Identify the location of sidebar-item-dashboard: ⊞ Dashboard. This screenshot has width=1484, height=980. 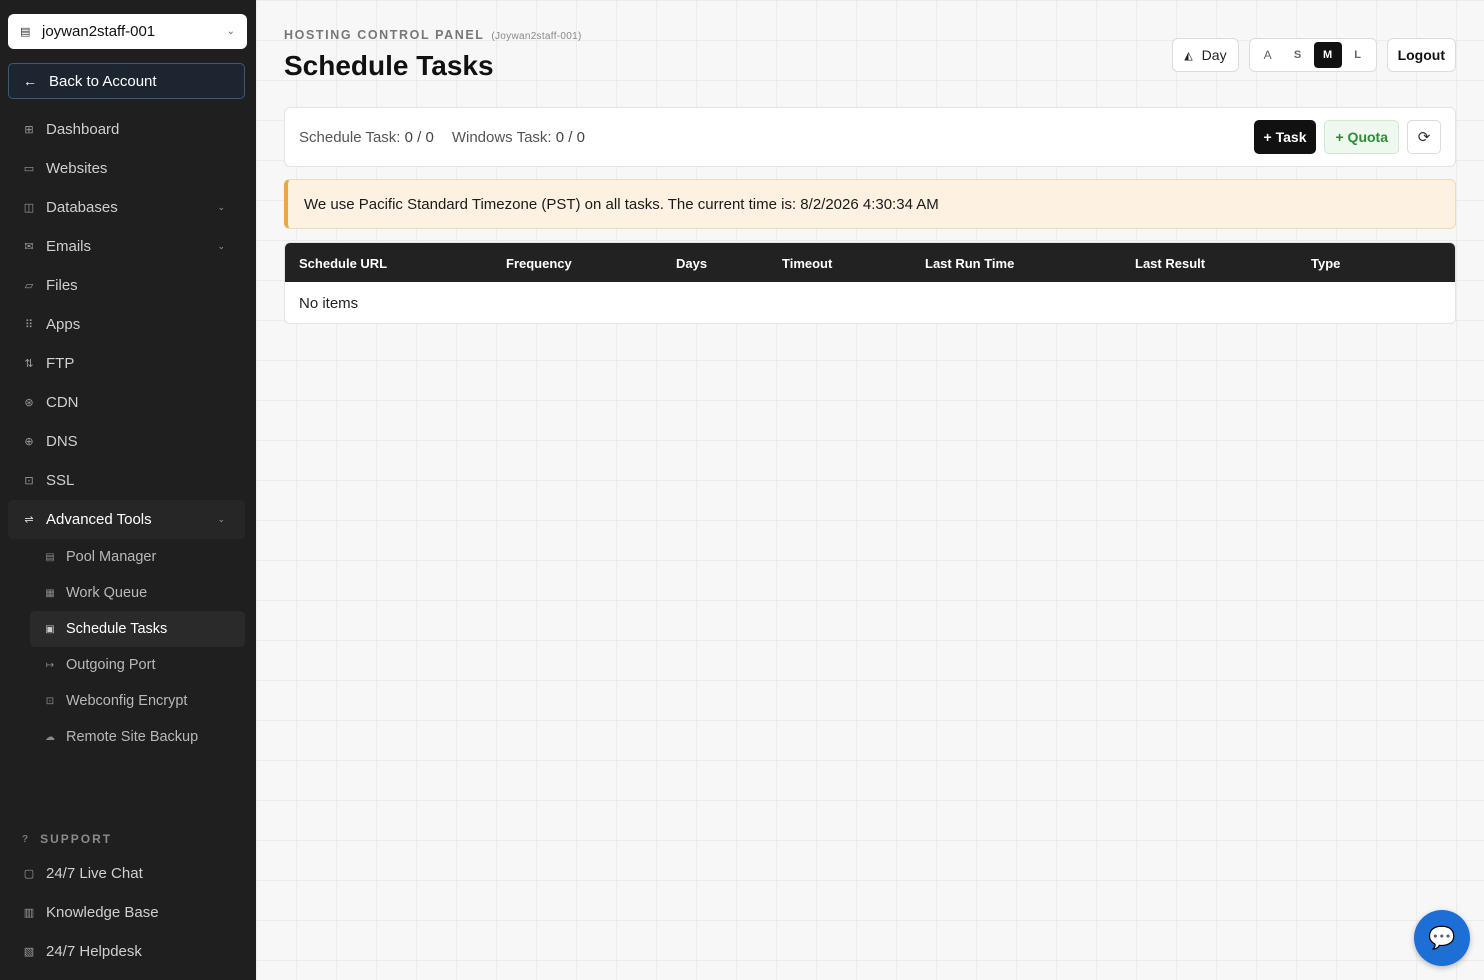
(126, 129).